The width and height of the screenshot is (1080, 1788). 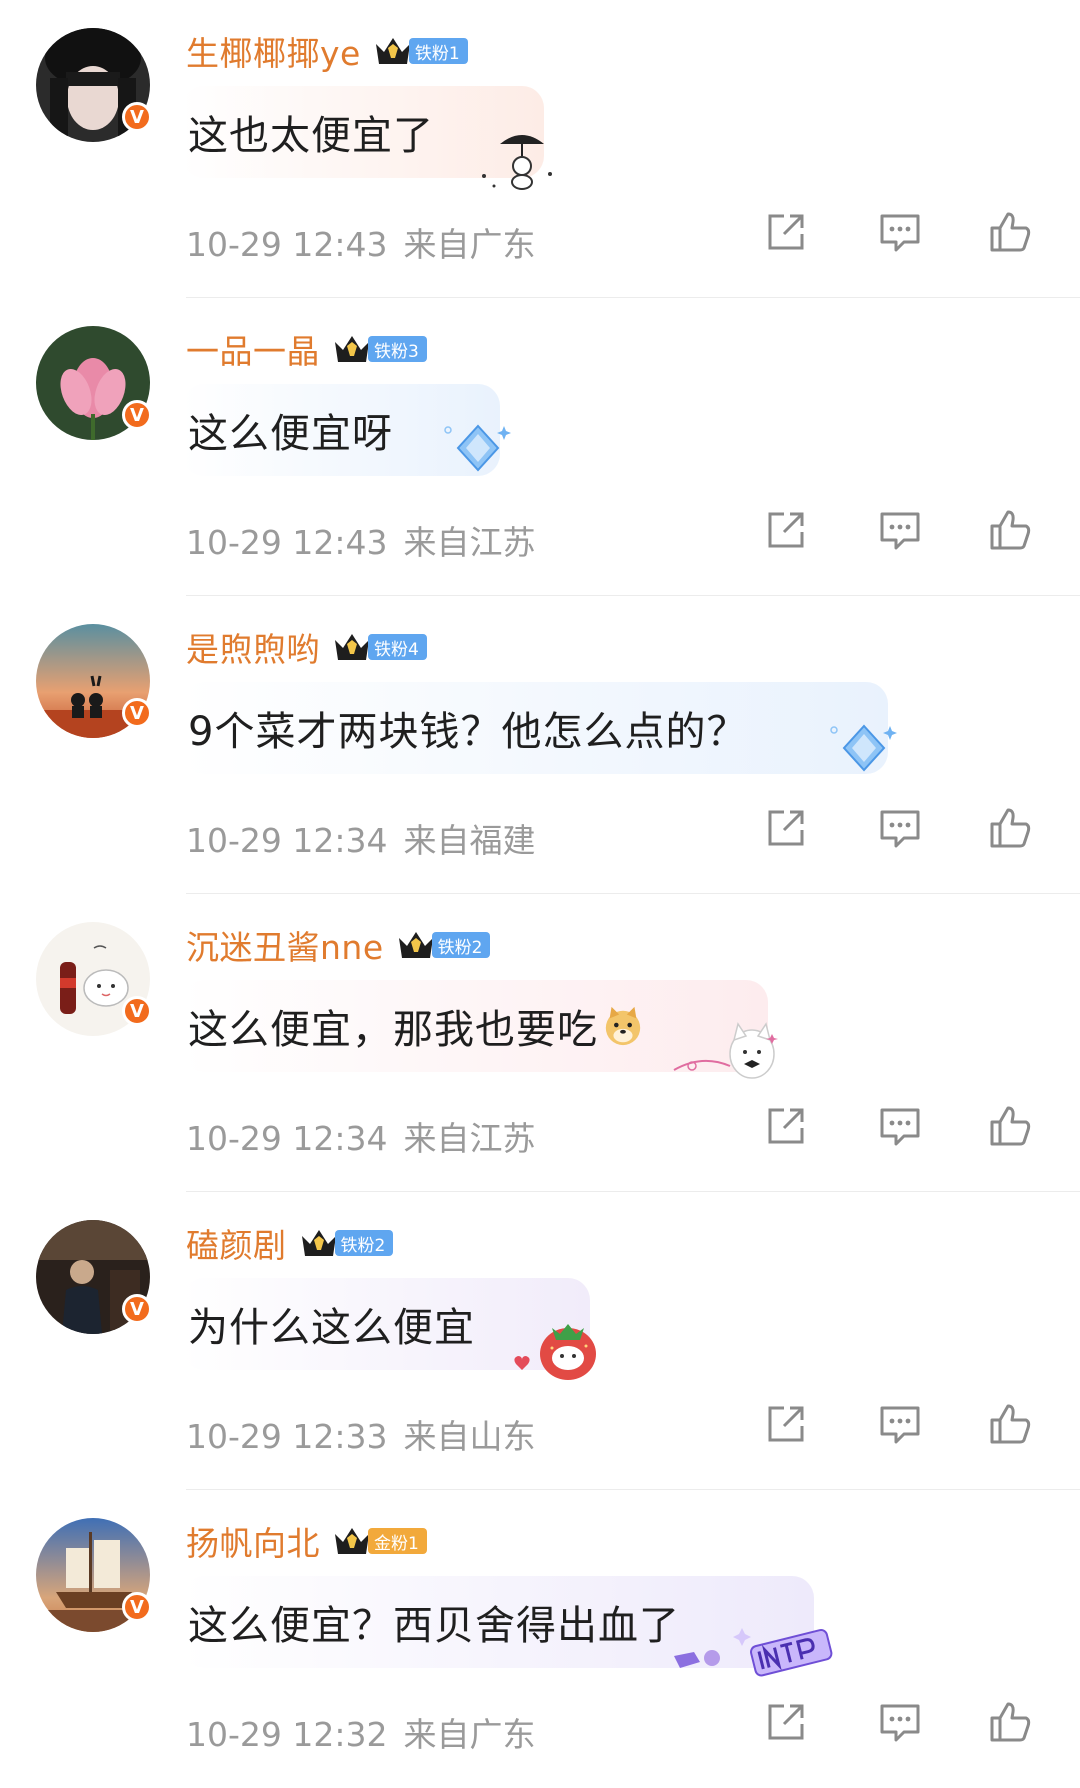 What do you see at coordinates (287, 1436) in the screenshot?
I see `timestamp: 10-29 12:33` at bounding box center [287, 1436].